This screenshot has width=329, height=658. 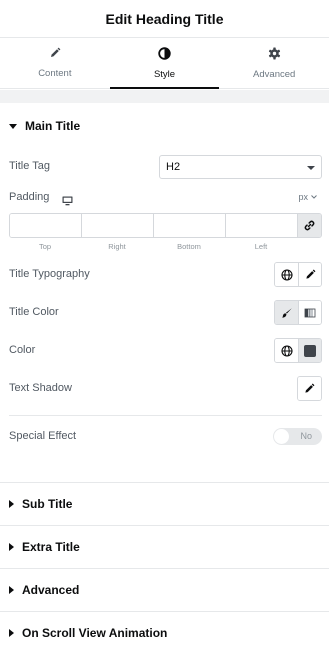 I want to click on section-scroll-animation: On Scroll View Animation, so click(x=164, y=633).